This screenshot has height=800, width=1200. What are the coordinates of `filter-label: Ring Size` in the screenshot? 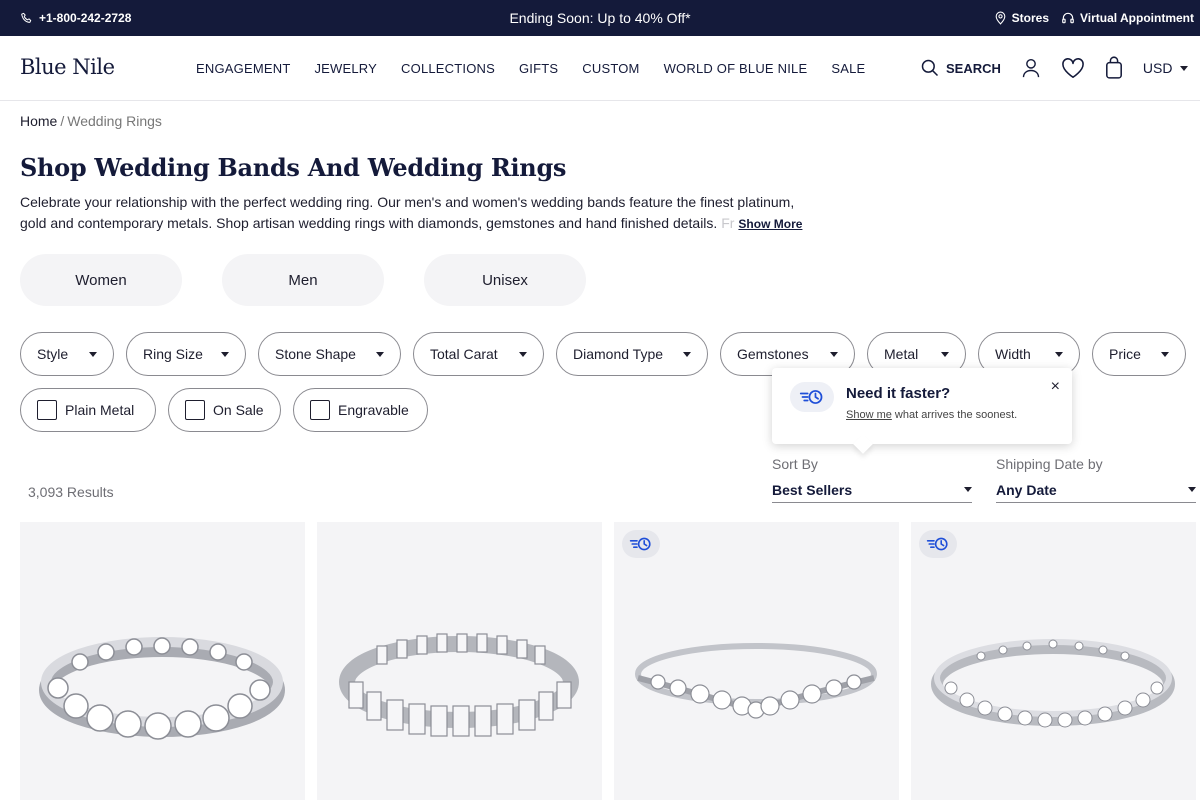 It's located at (173, 354).